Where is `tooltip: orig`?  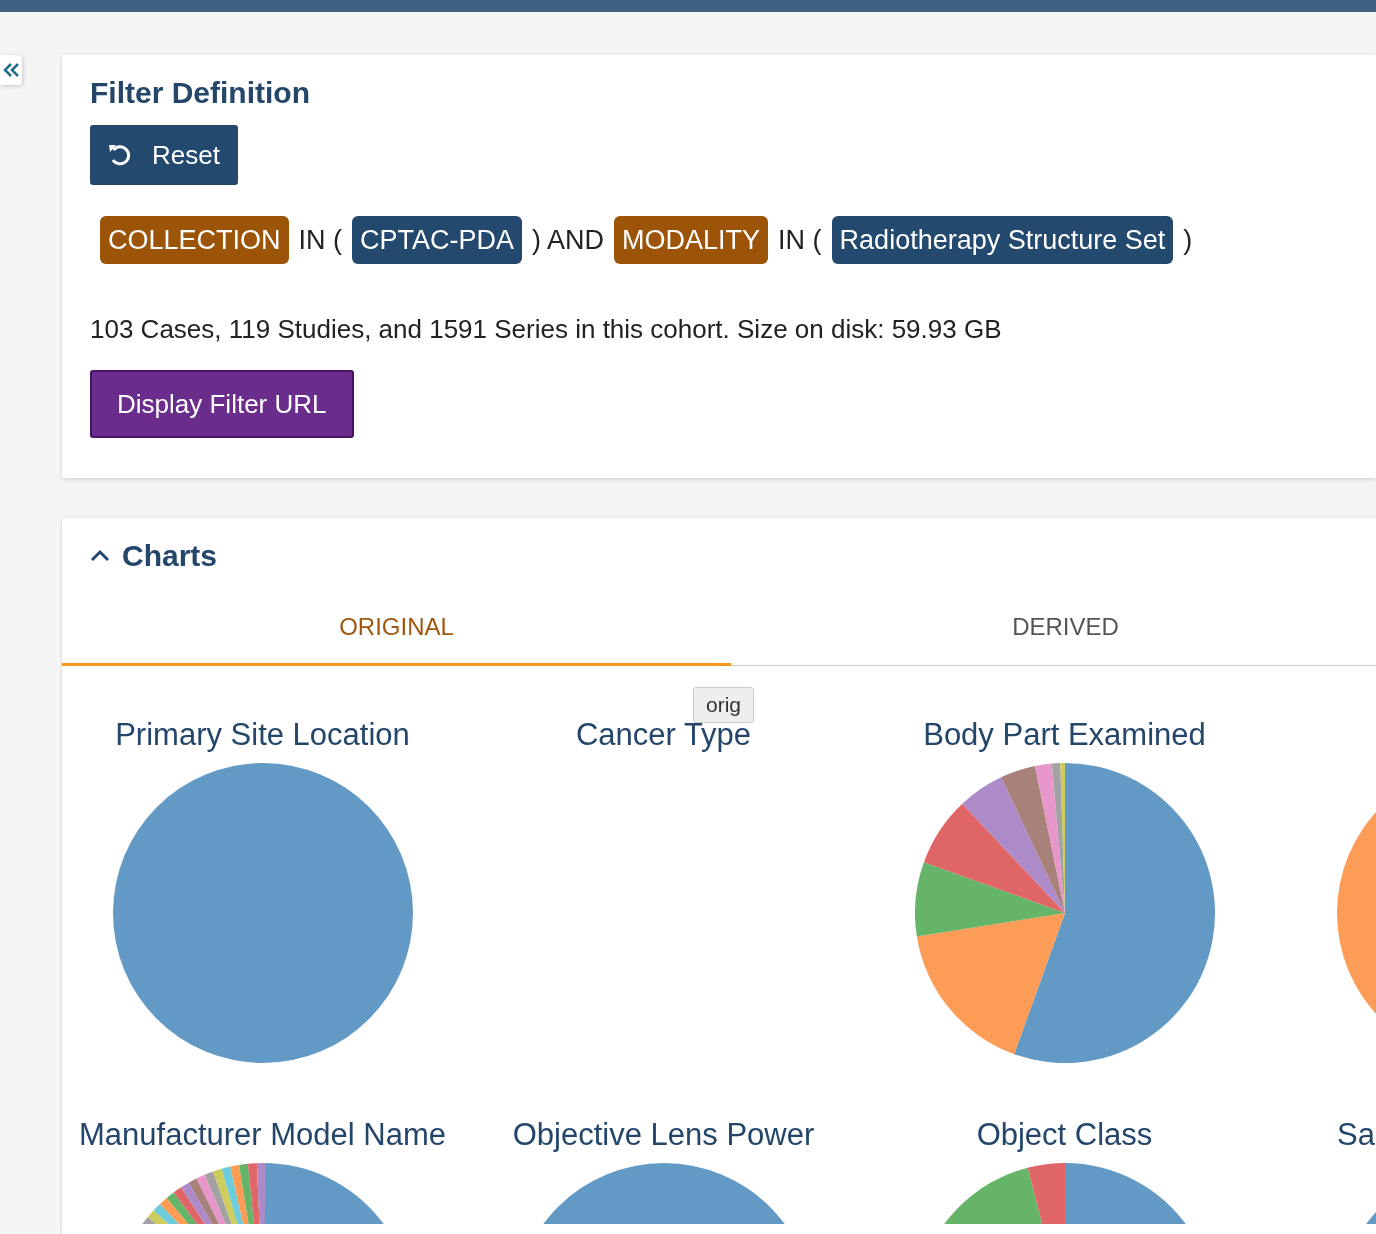
tooltip: orig is located at coordinates (724, 705).